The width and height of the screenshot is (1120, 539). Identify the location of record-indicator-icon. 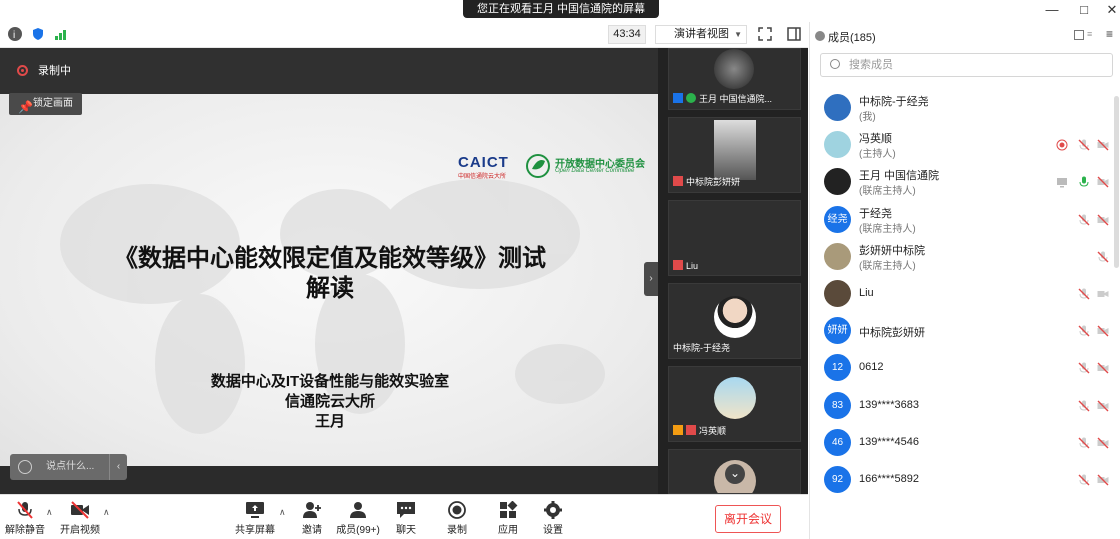
(22, 70).